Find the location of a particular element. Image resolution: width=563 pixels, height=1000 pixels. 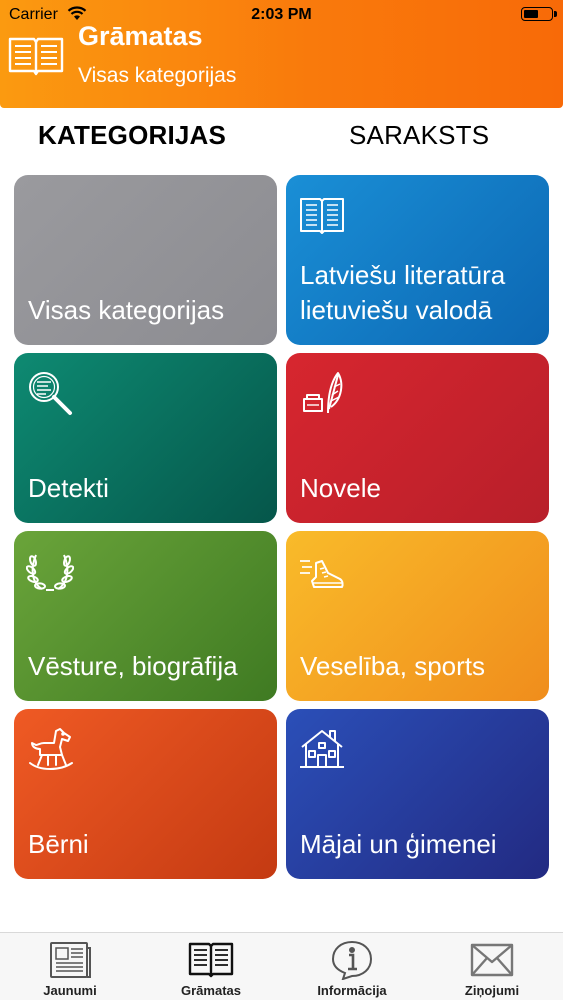

battery-icon is located at coordinates (537, 14).